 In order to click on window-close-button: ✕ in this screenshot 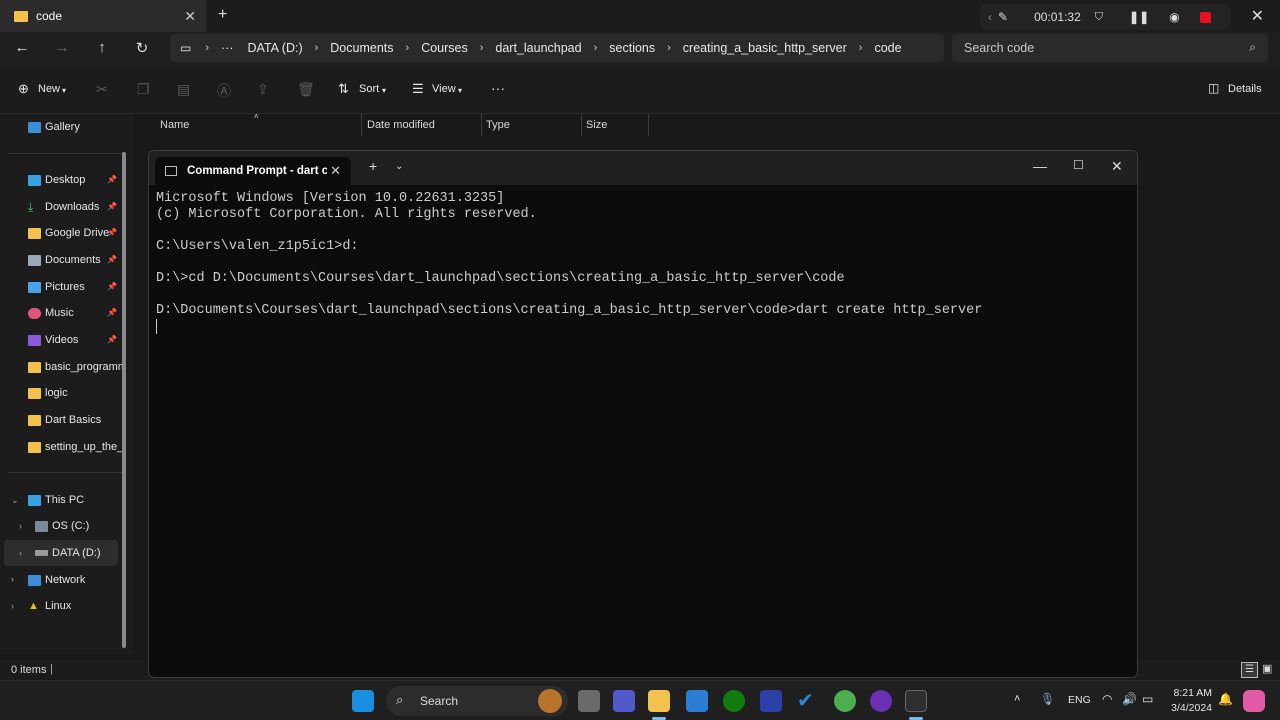, I will do `click(1257, 16)`.